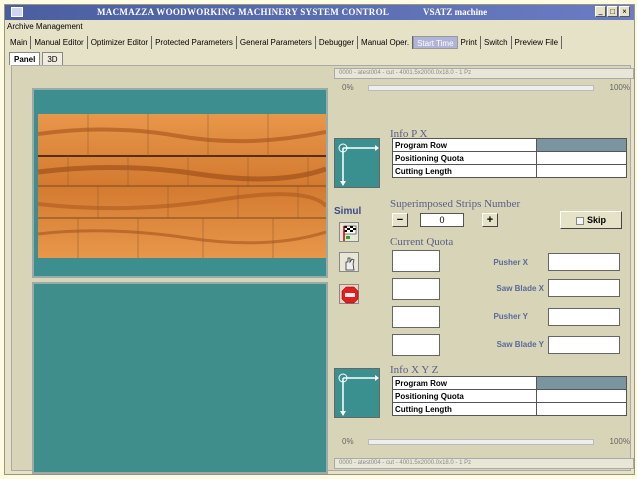 The image size is (637, 479). I want to click on app-icon, so click(17, 12).